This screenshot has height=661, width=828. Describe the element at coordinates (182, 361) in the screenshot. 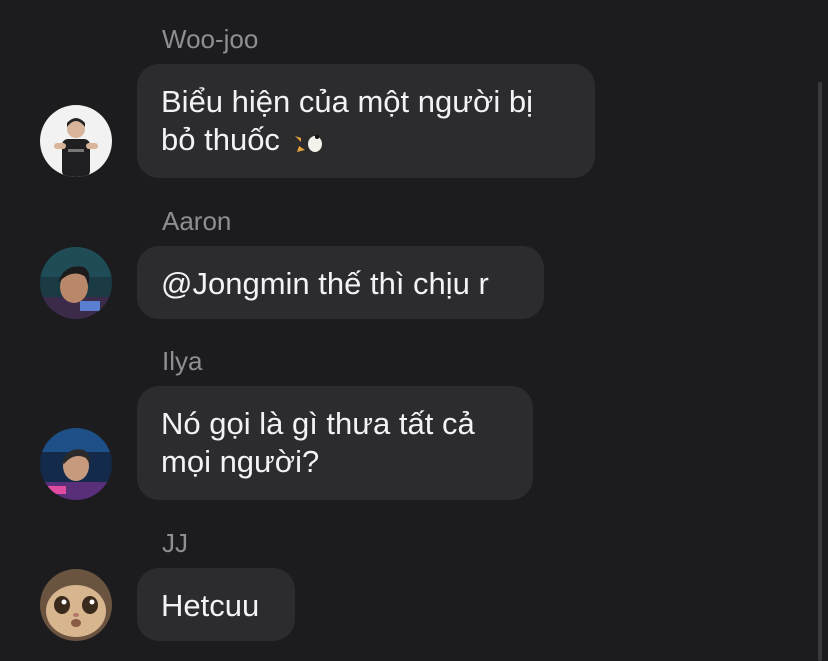

I see `sender-name: Ilya` at that location.